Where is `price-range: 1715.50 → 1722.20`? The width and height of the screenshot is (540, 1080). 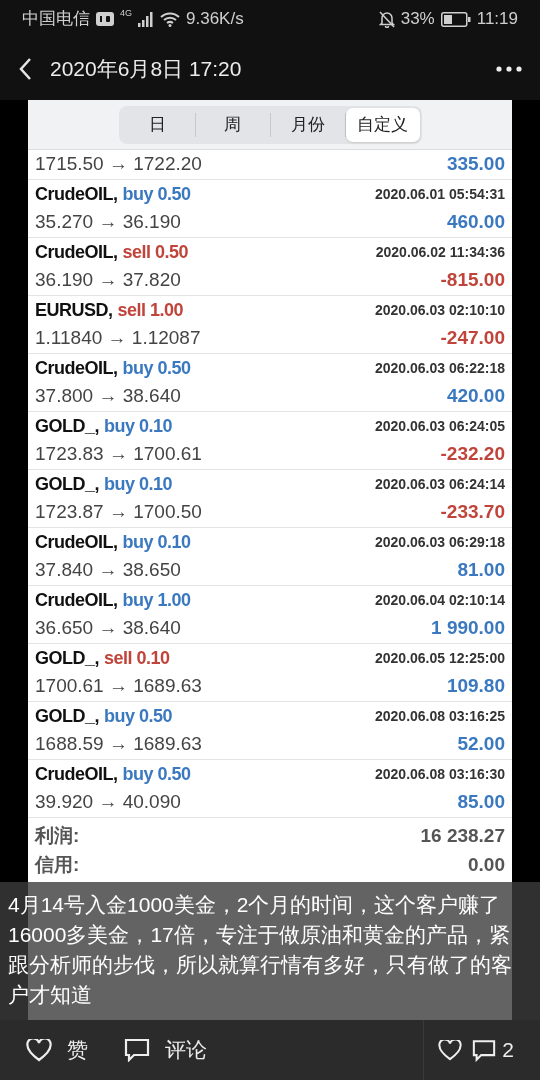 price-range: 1715.50 → 1722.20 is located at coordinates (118, 164).